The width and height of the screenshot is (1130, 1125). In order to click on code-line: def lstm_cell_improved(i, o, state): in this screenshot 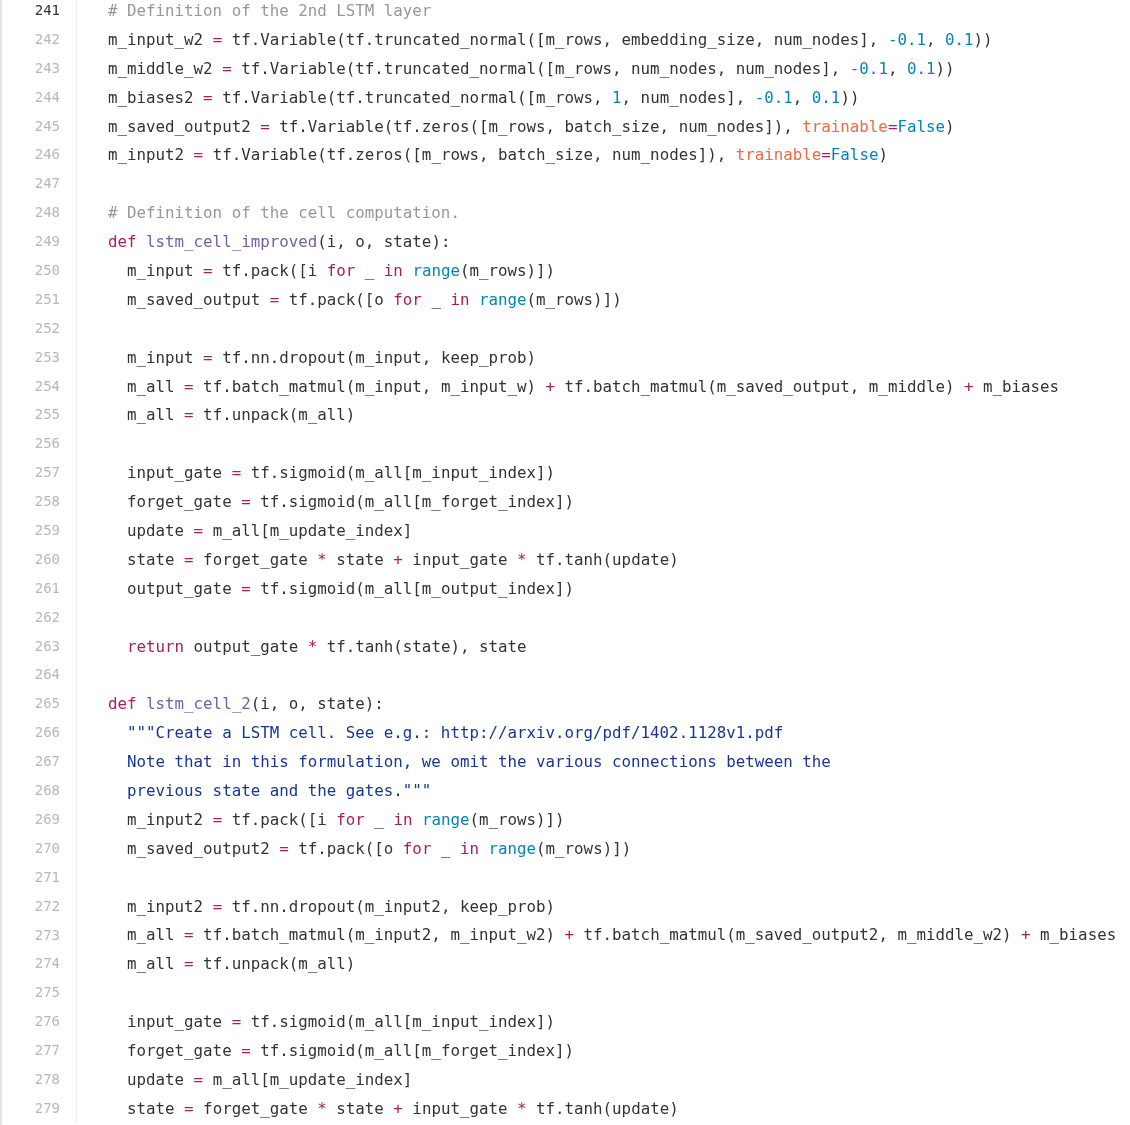, I will do `click(279, 242)`.